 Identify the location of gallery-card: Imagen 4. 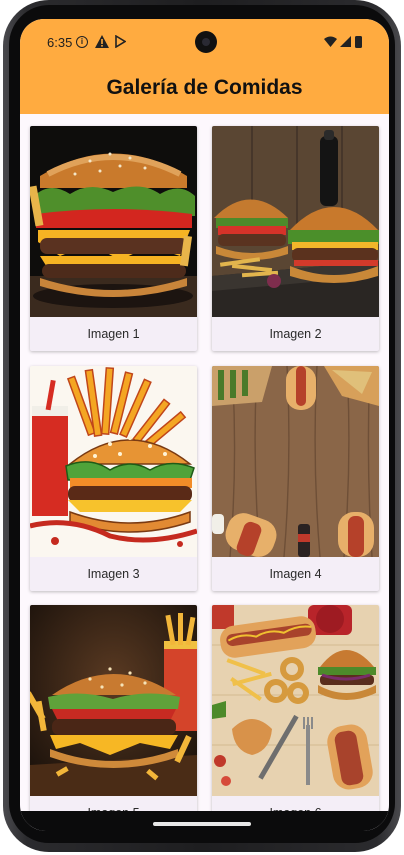
(295, 478).